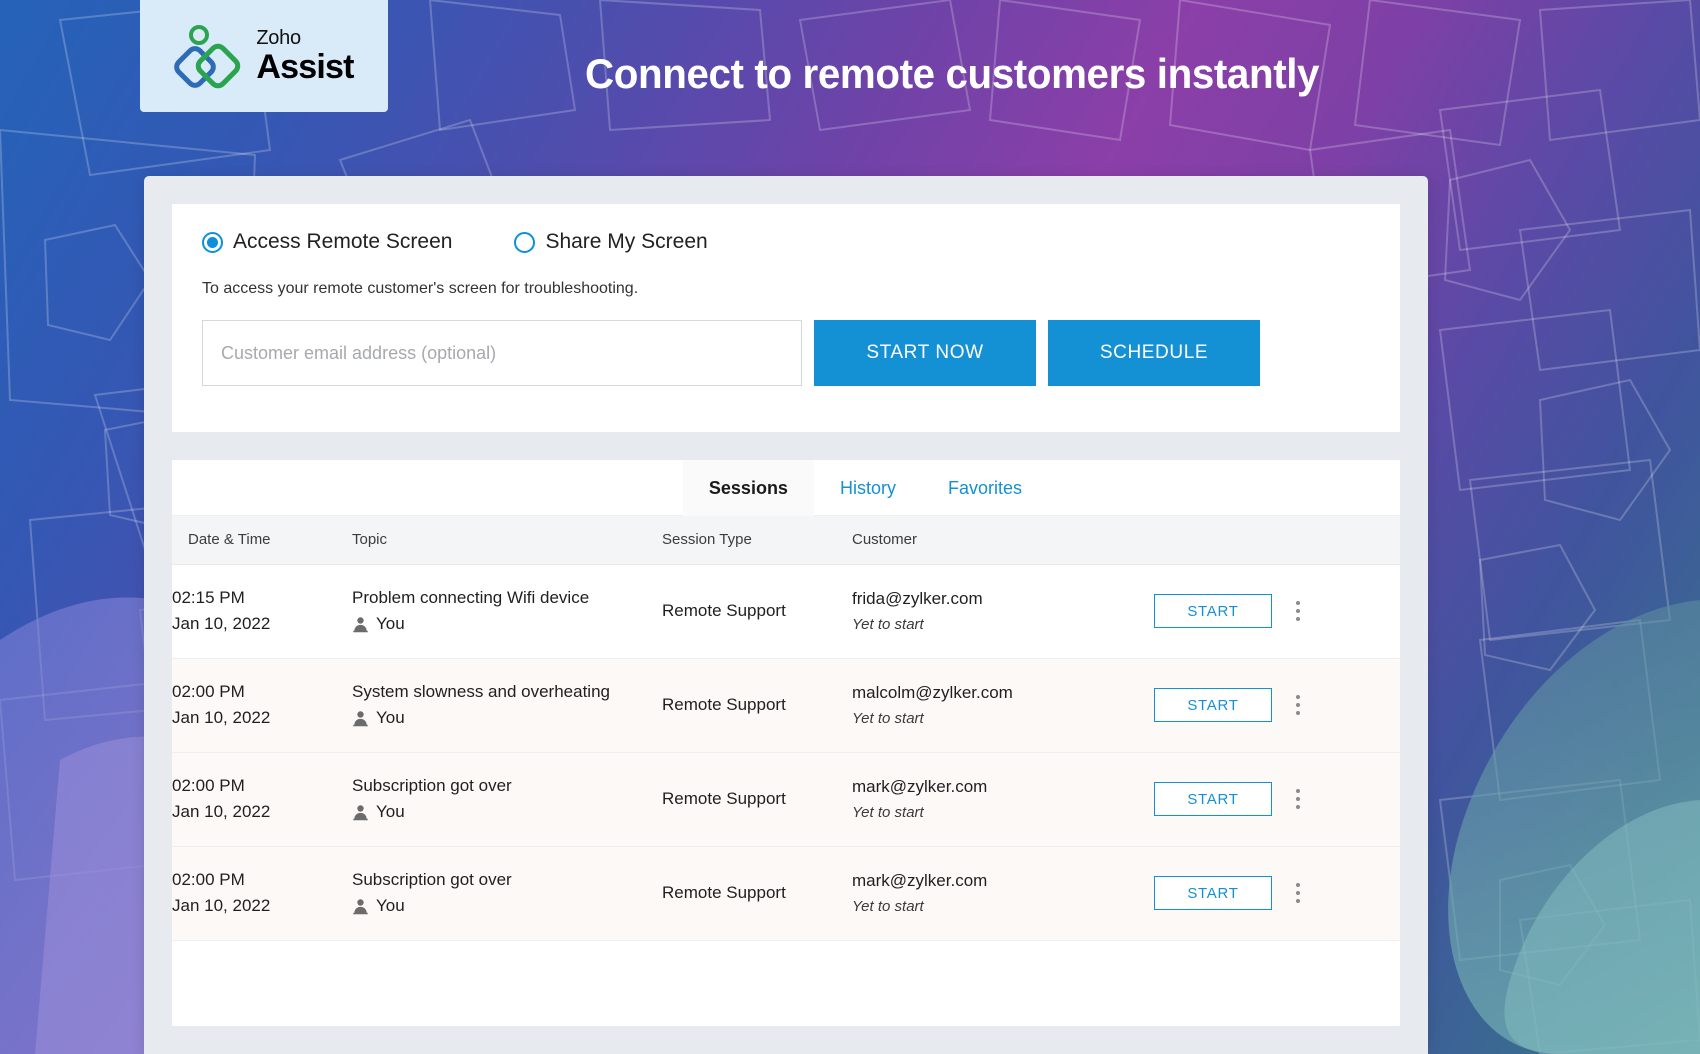 Image resolution: width=1700 pixels, height=1054 pixels. I want to click on schedule-button: SCHEDULE, so click(1154, 353).